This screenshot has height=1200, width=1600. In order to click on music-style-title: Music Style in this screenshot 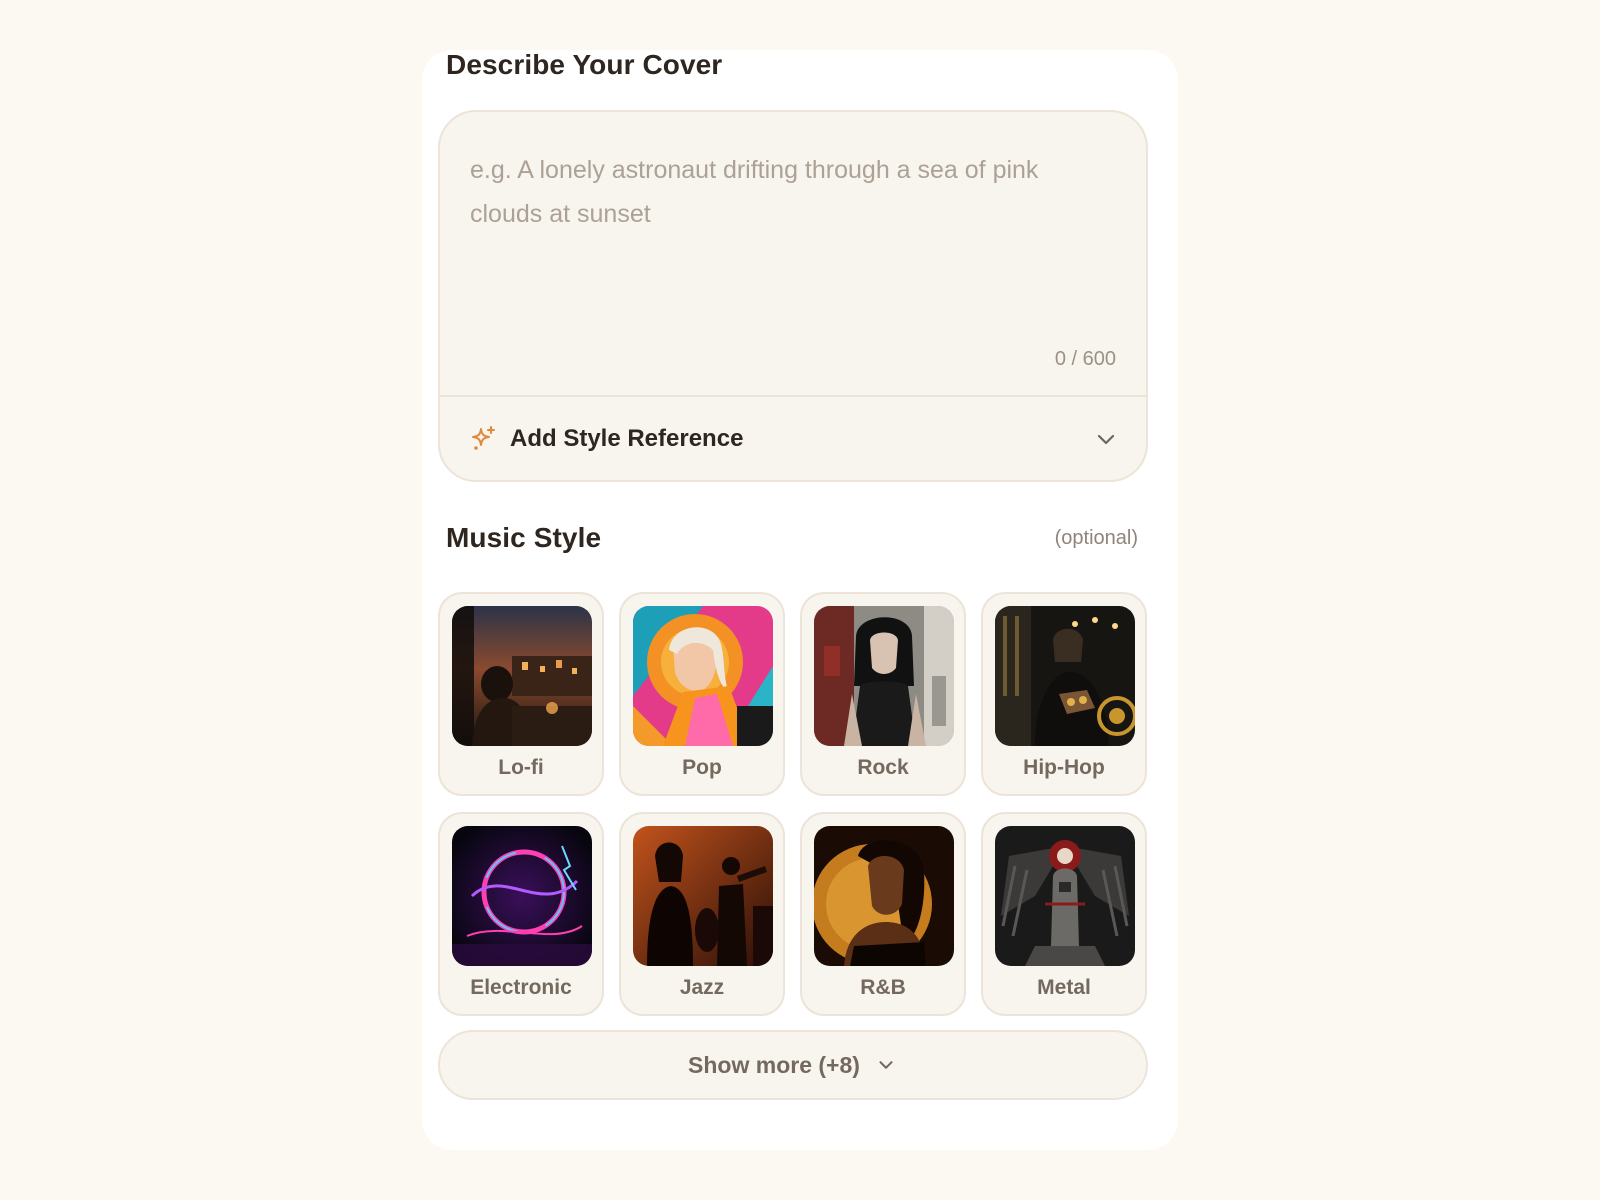, I will do `click(524, 537)`.